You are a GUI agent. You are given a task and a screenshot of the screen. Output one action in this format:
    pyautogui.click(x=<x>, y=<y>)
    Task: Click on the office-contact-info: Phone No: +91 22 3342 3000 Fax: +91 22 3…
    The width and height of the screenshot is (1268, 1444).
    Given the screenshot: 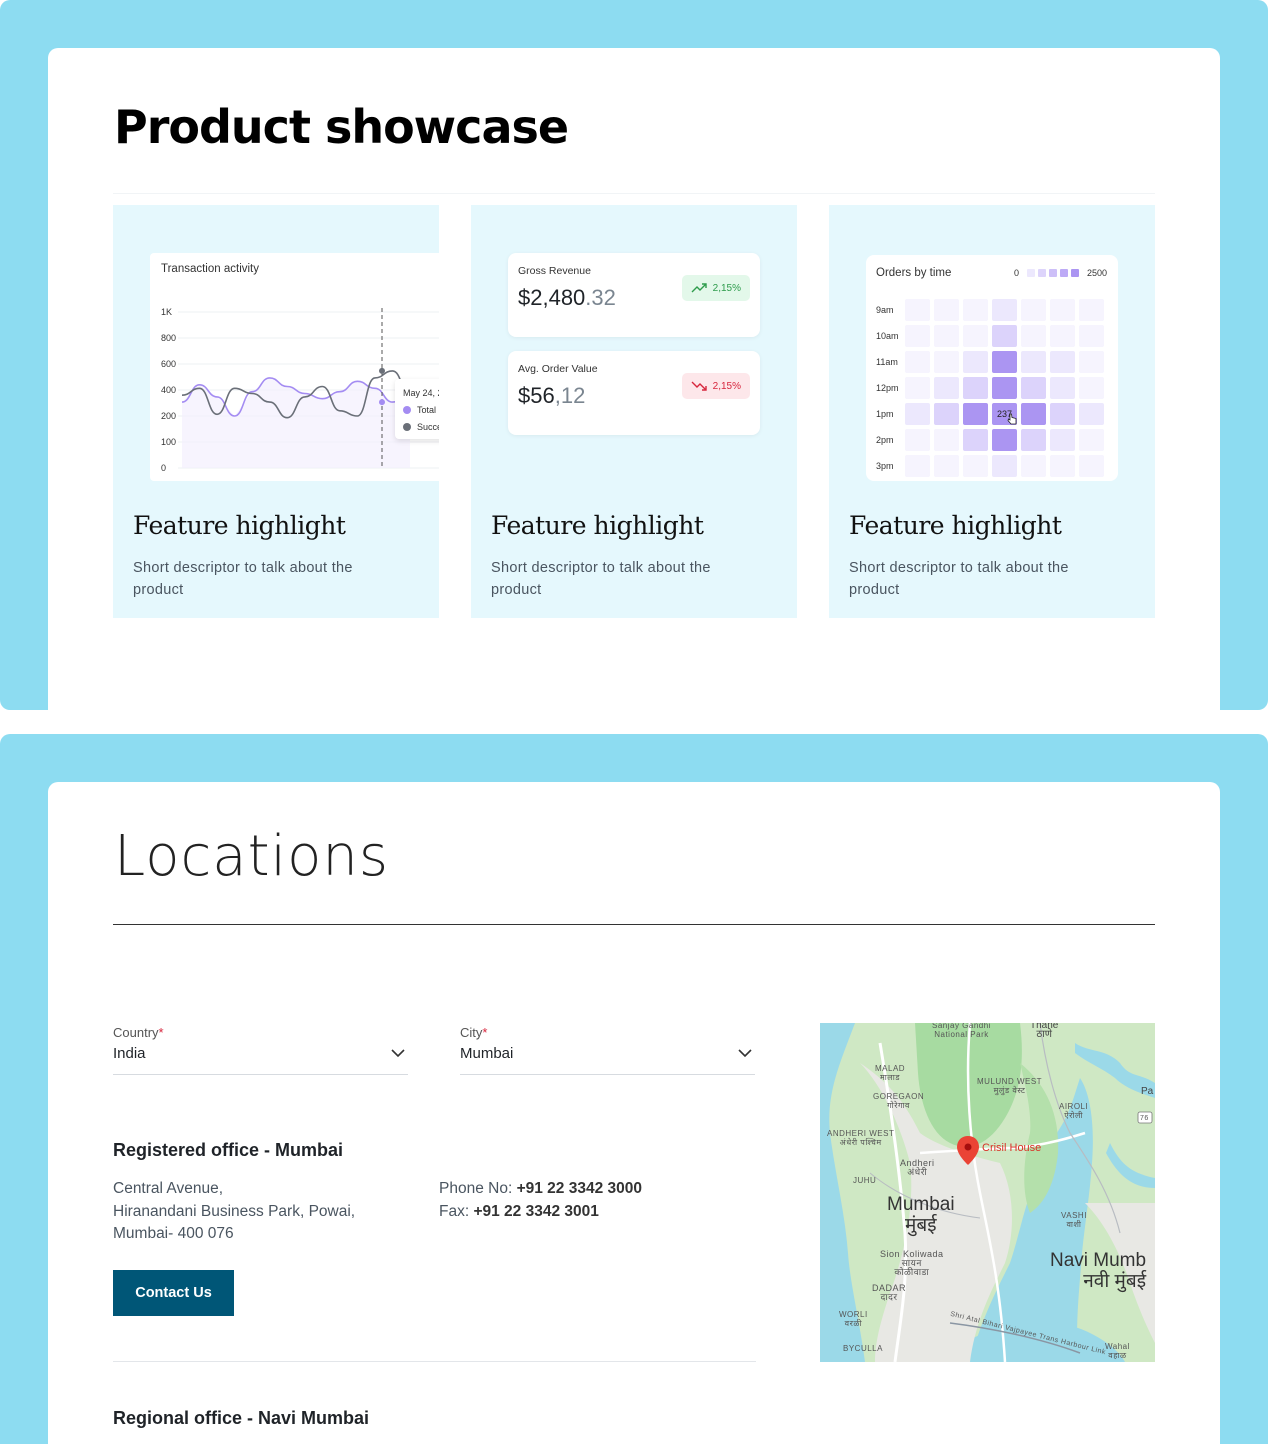 What is the action you would take?
    pyautogui.click(x=540, y=1200)
    